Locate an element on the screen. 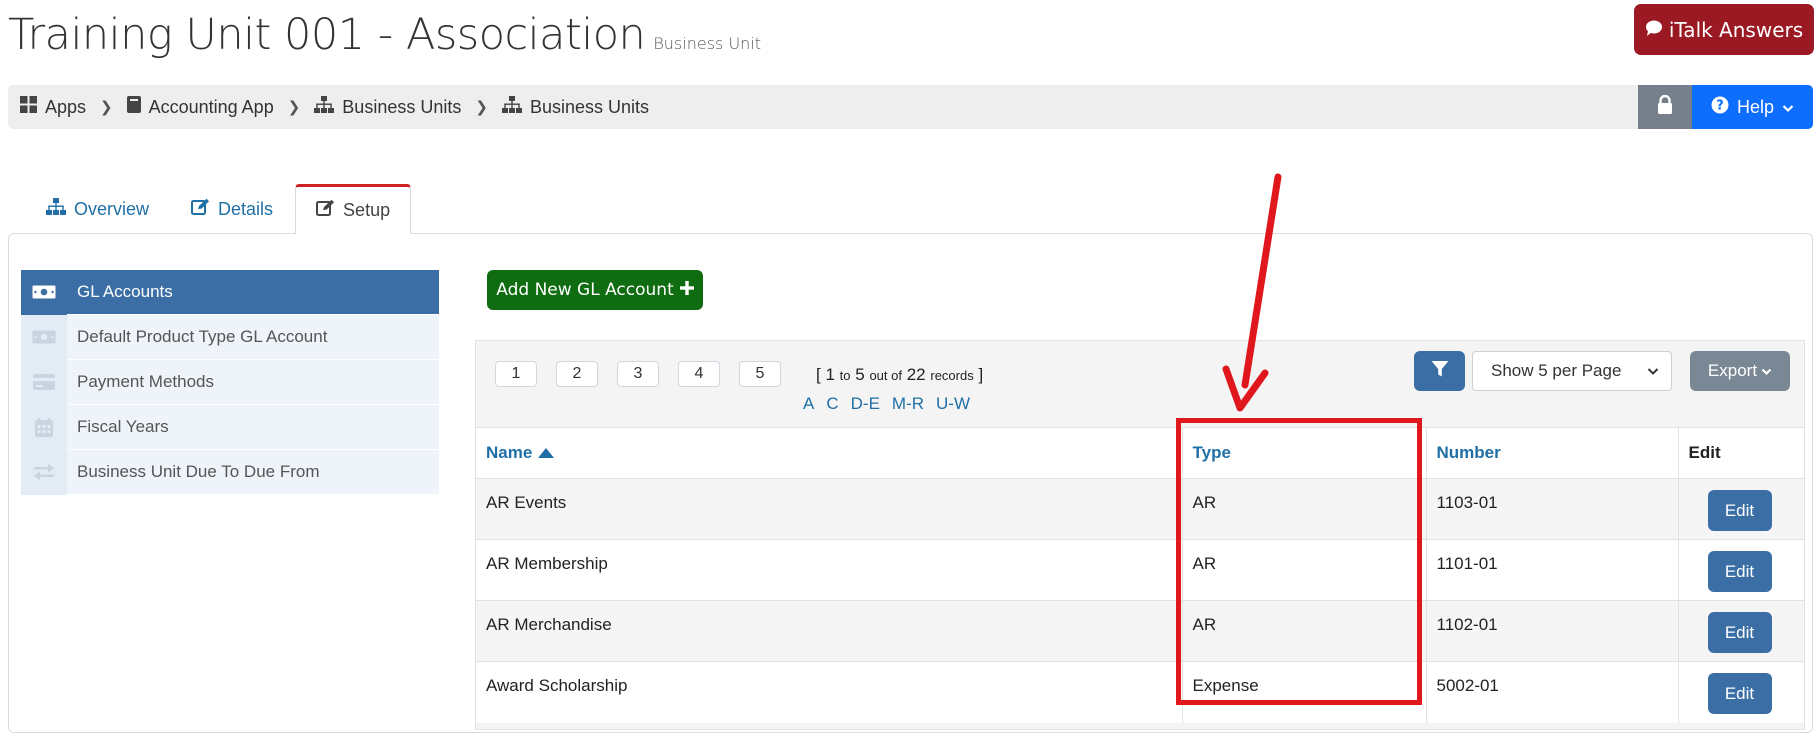  tab-bar: Overview Details Setup is located at coordinates (219, 209).